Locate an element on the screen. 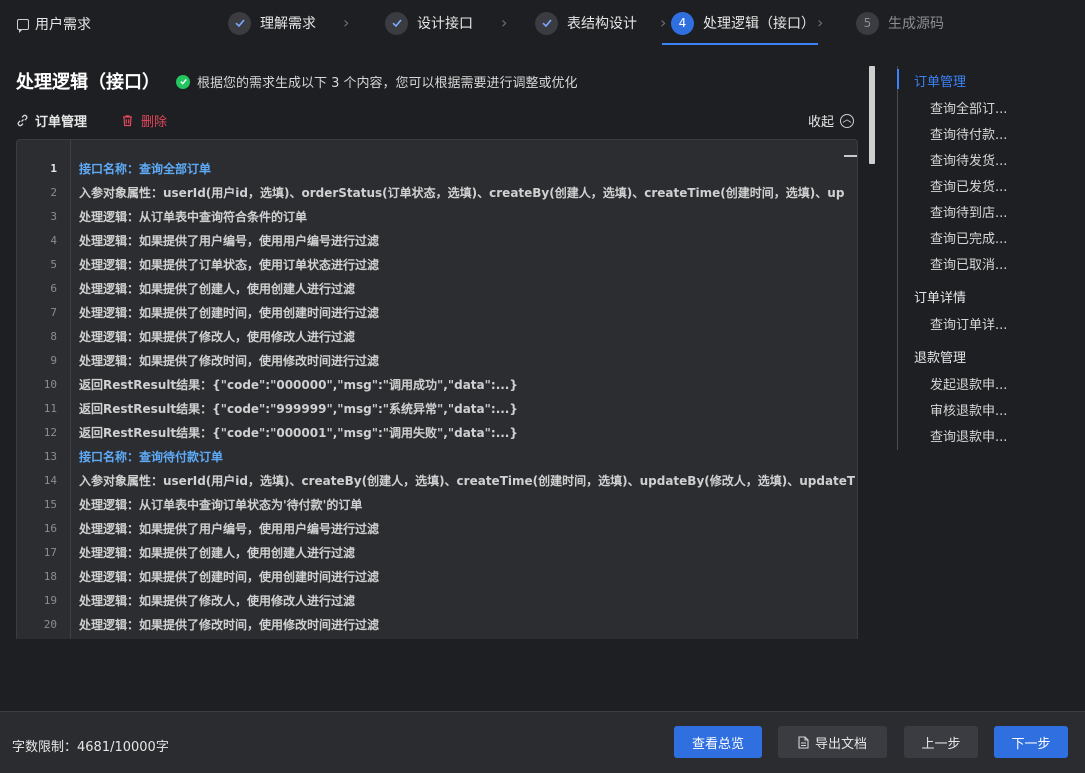 The height and width of the screenshot is (773, 1085). delete-button: 删除 is located at coordinates (144, 120).